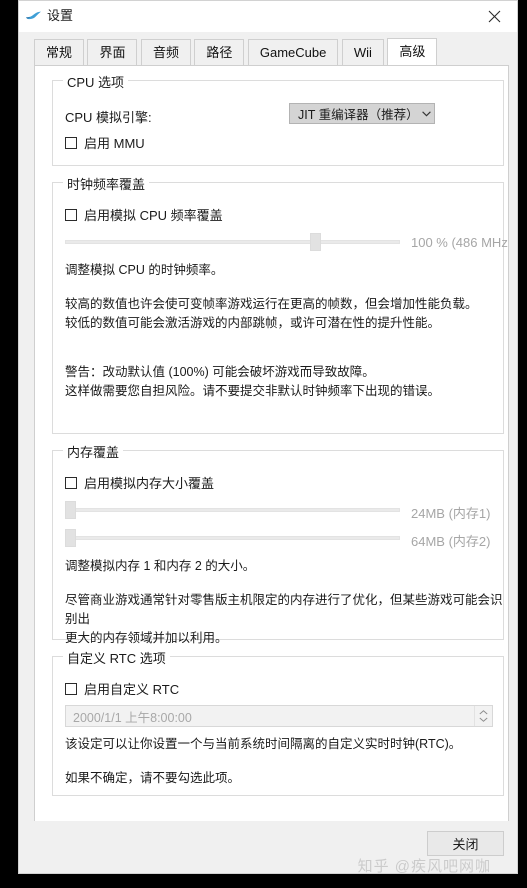 The height and width of the screenshot is (888, 527). What do you see at coordinates (160, 566) in the screenshot?
I see `memory-override-desc-1: 调整模拟内存 1 和内存 2 的大小。` at bounding box center [160, 566].